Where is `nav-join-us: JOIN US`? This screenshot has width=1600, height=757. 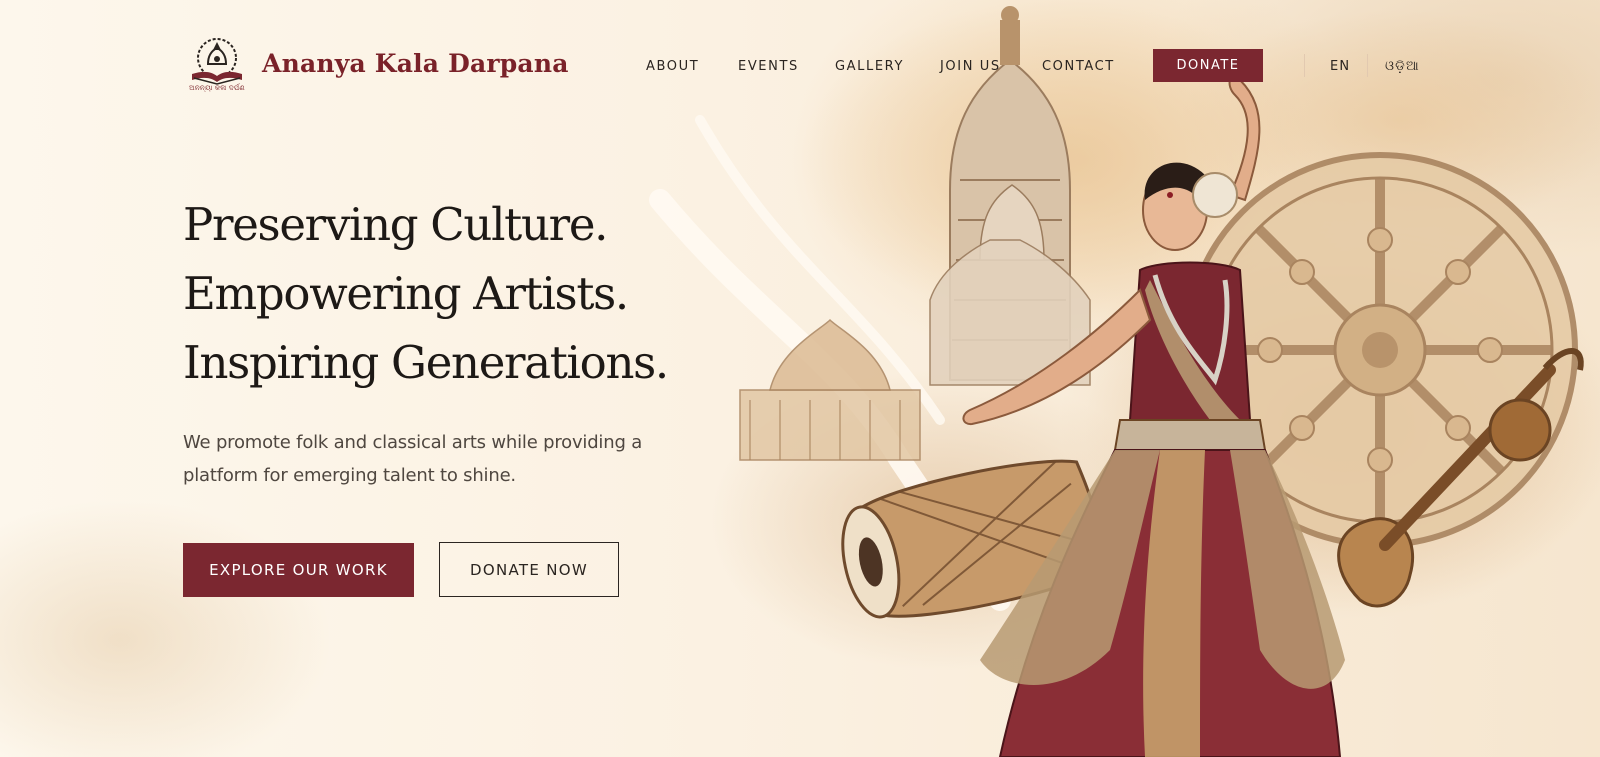
nav-join-us: JOIN US is located at coordinates (970, 66).